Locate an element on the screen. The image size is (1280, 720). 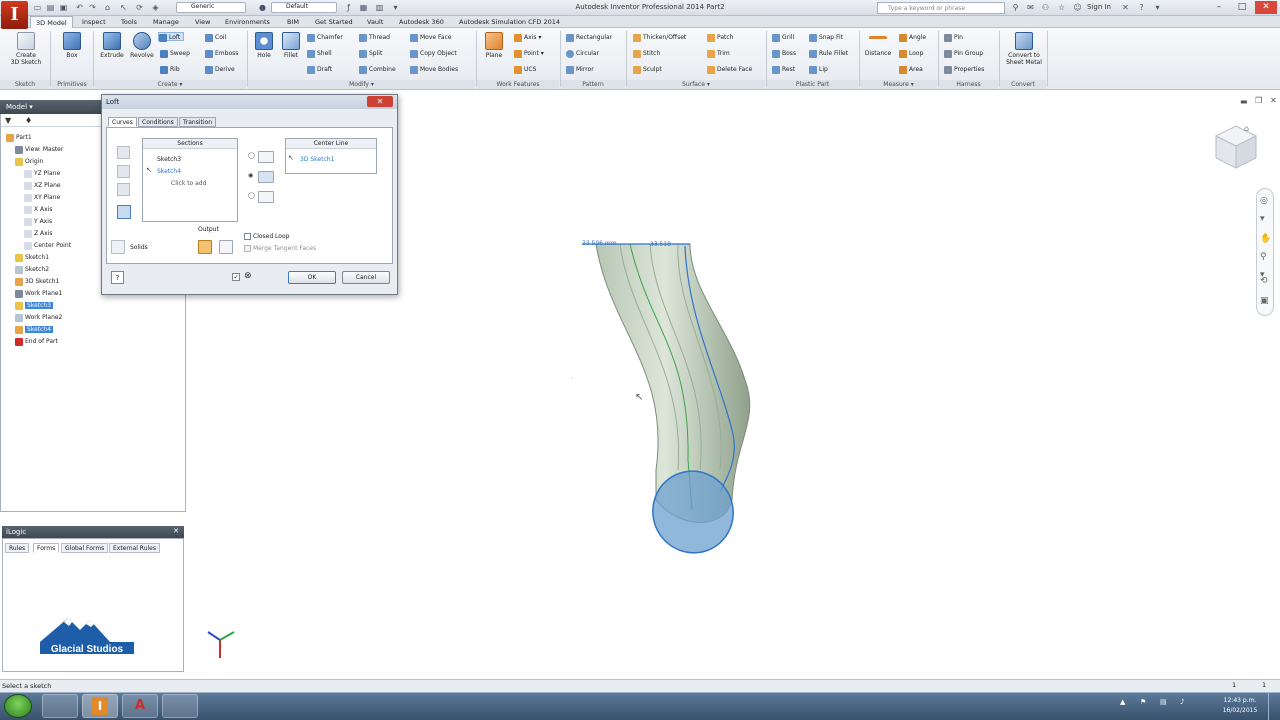
tab-autodesk-360: Autodesk 360 is located at coordinates (421, 22).